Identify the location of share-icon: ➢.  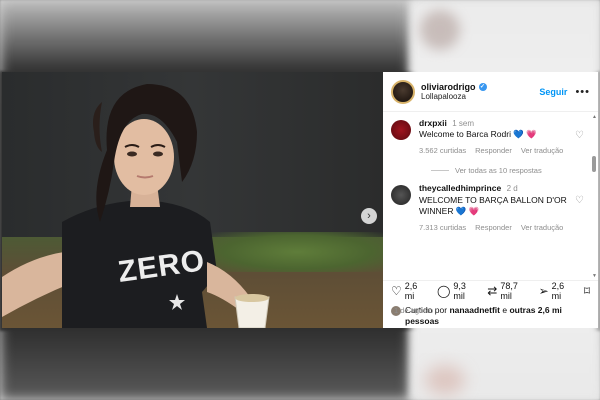
(544, 291).